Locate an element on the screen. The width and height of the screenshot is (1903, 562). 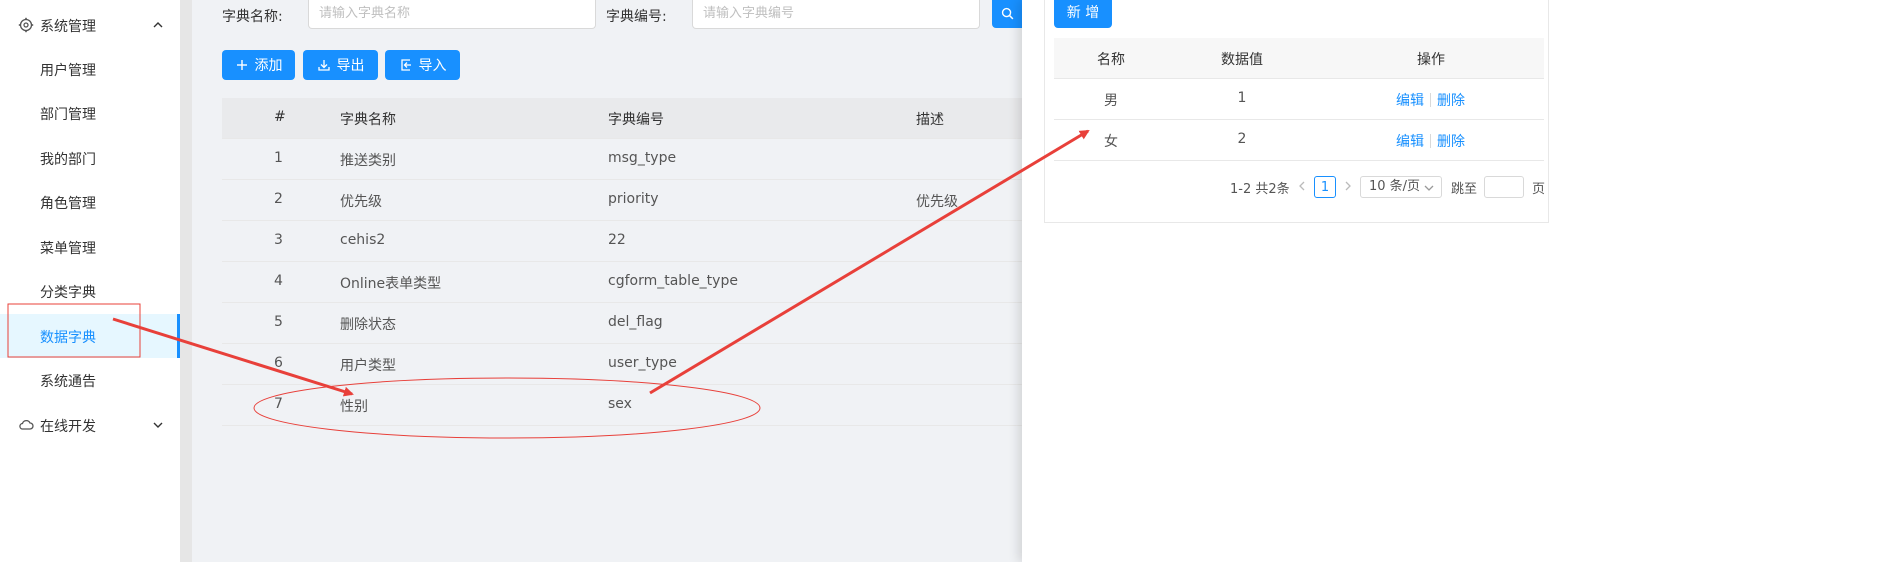
table-row: 1 推送类别 msg_type is located at coordinates (622, 159).